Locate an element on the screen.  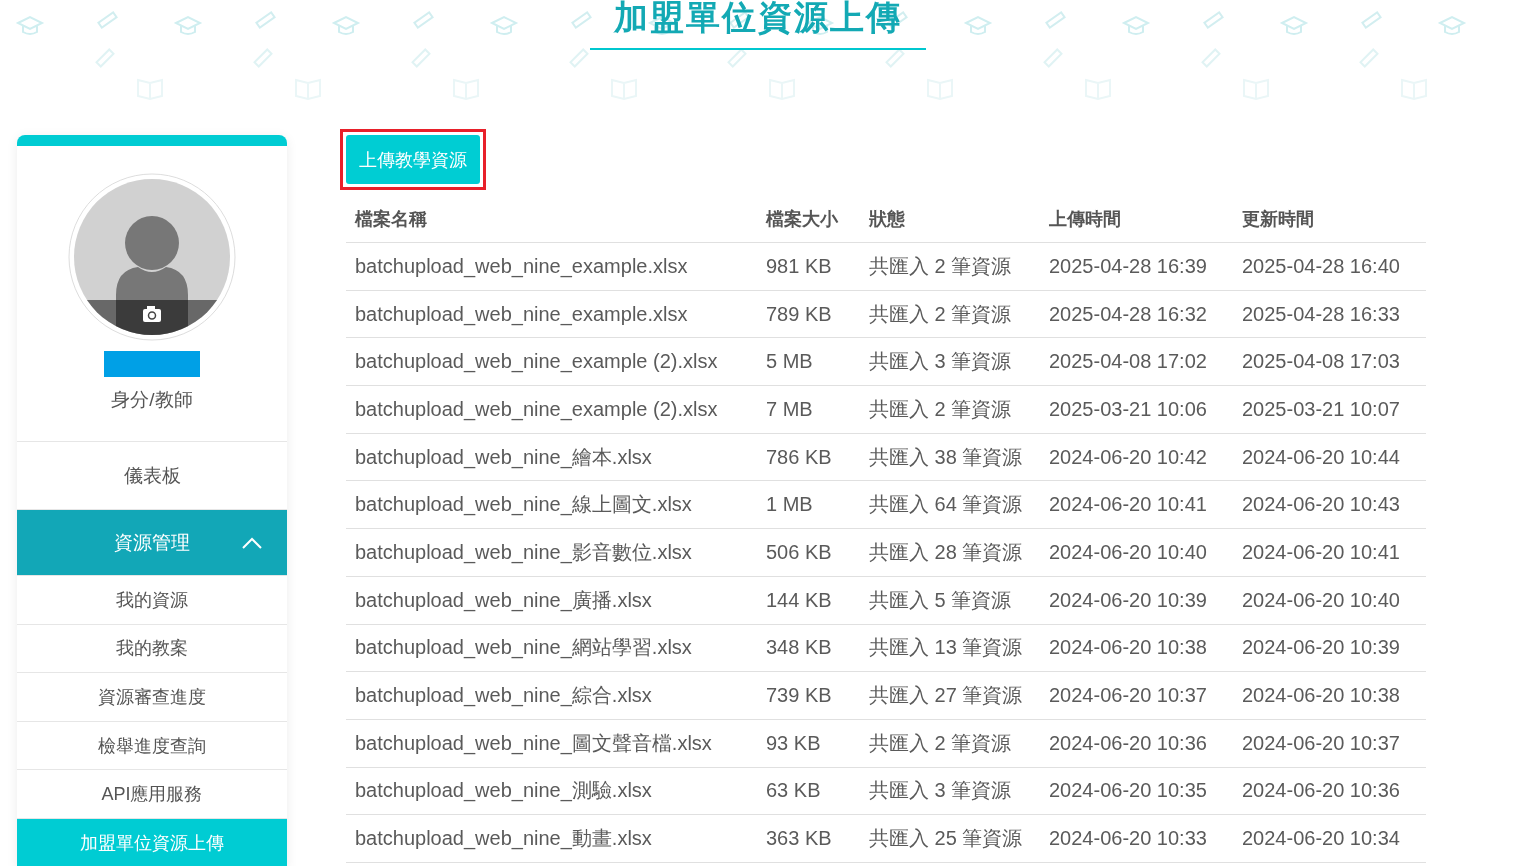
column-header: 上傳時間 is located at coordinates (1136, 219).